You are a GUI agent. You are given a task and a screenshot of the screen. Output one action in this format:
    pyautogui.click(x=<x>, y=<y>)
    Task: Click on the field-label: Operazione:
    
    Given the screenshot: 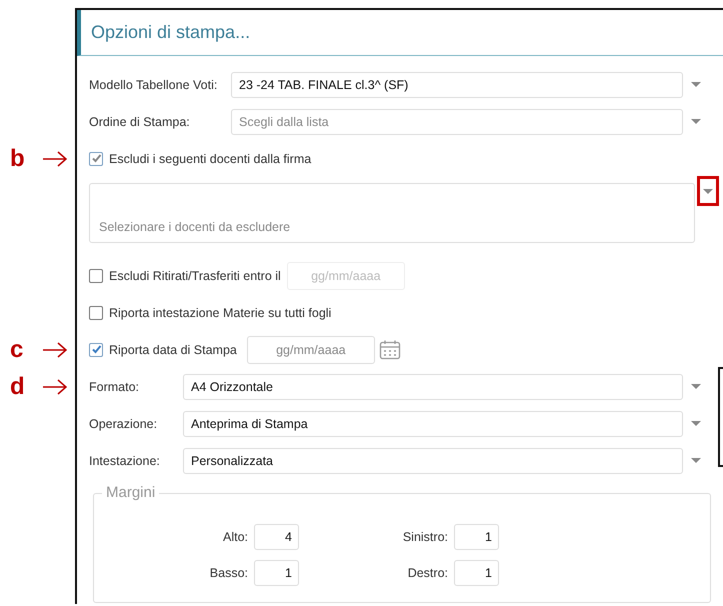 What is the action you would take?
    pyautogui.click(x=123, y=423)
    